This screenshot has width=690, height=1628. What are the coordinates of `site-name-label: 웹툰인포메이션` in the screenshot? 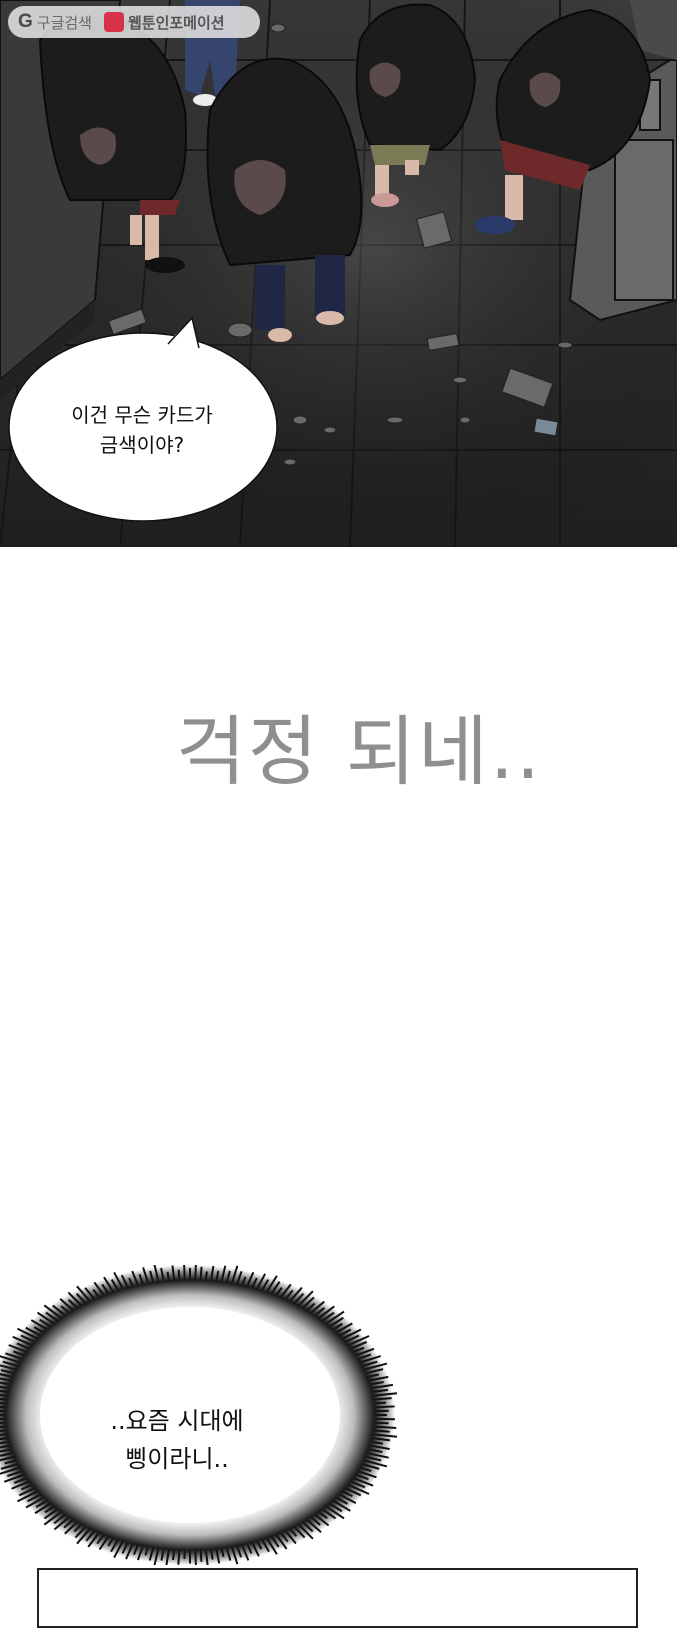 It's located at (176, 22).